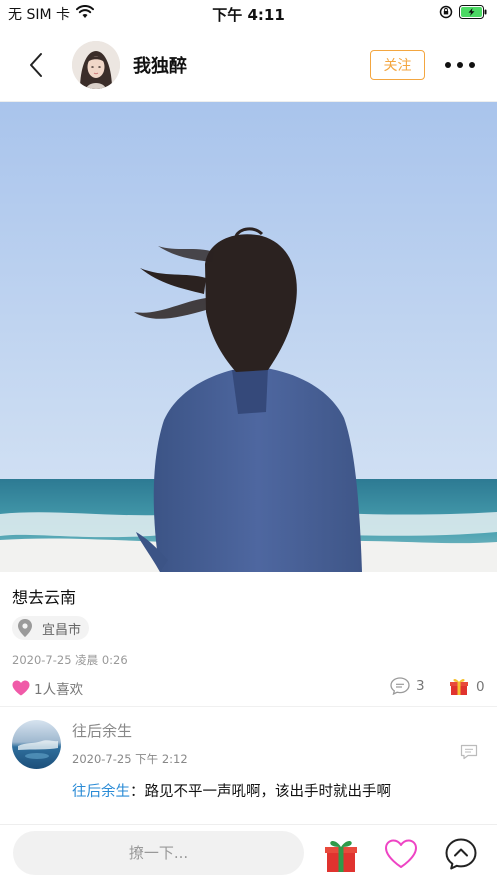 The height and width of the screenshot is (883, 497). Describe the element at coordinates (480, 686) in the screenshot. I see `gift-count-value: 0` at that location.